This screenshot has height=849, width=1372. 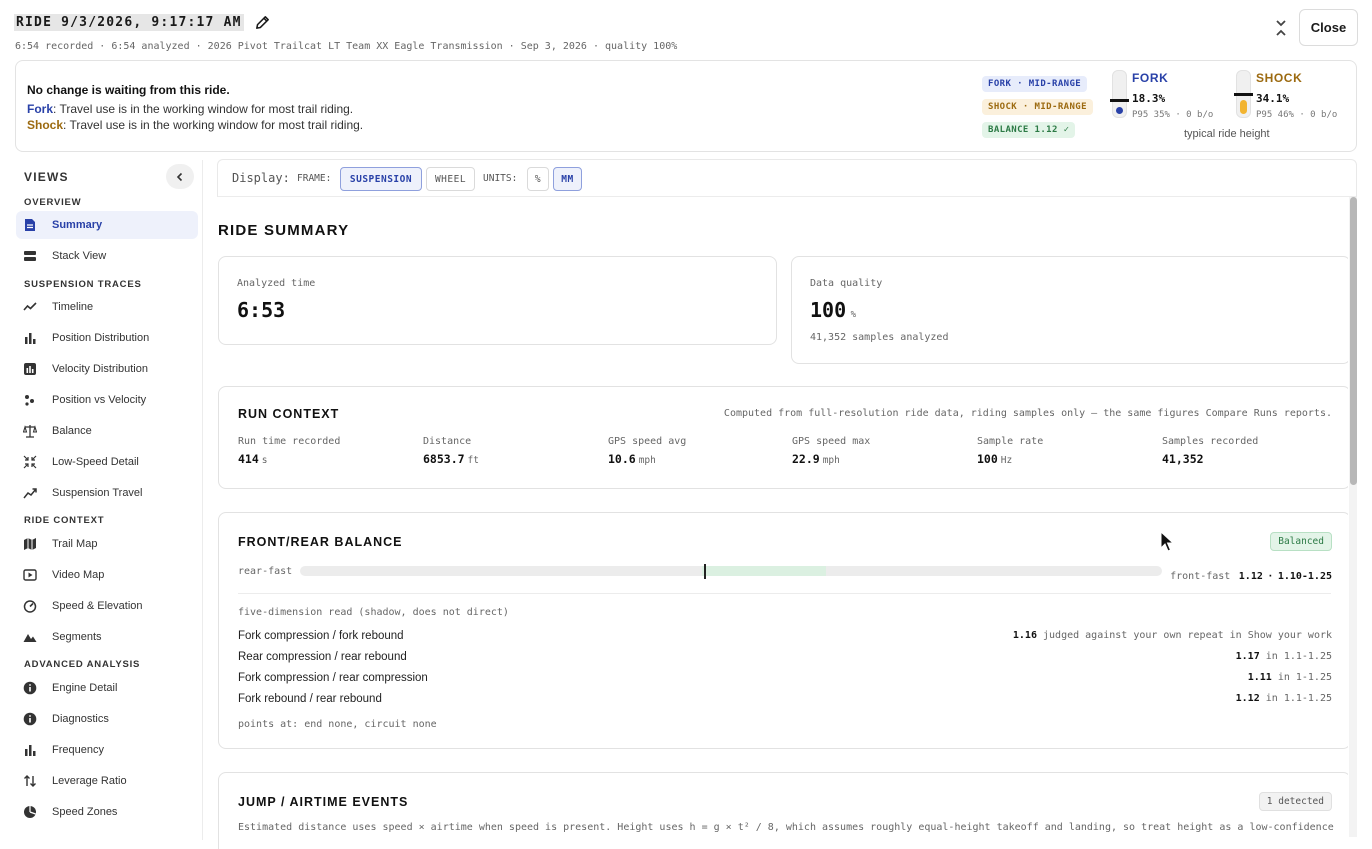 What do you see at coordinates (322, 657) in the screenshot?
I see `balance-row-label: Rear compression / rear rebound` at bounding box center [322, 657].